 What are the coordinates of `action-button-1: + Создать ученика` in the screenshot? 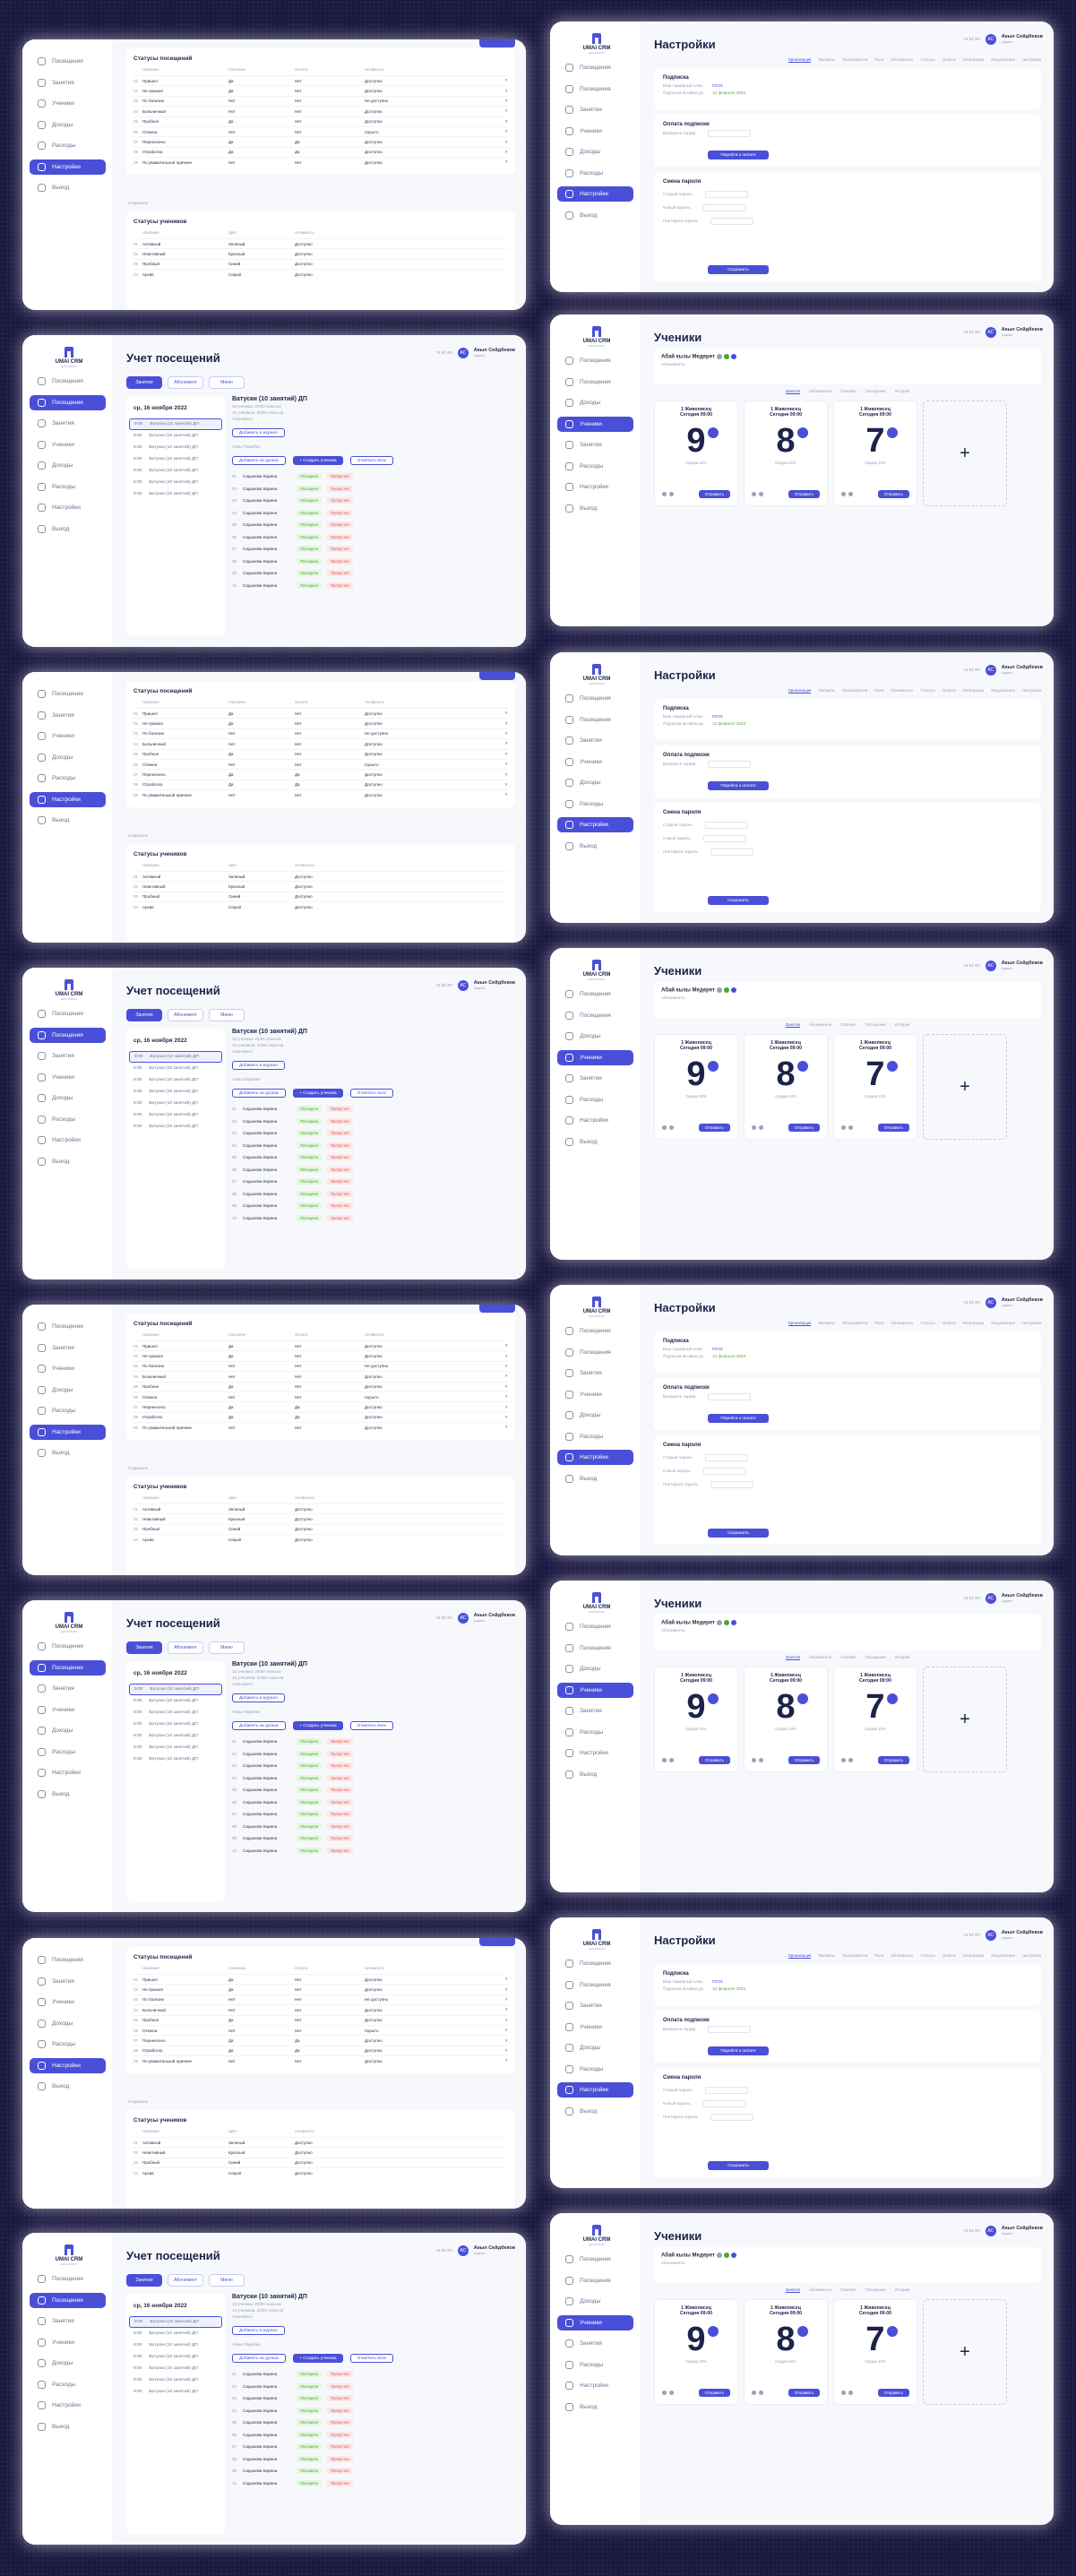 It's located at (318, 461).